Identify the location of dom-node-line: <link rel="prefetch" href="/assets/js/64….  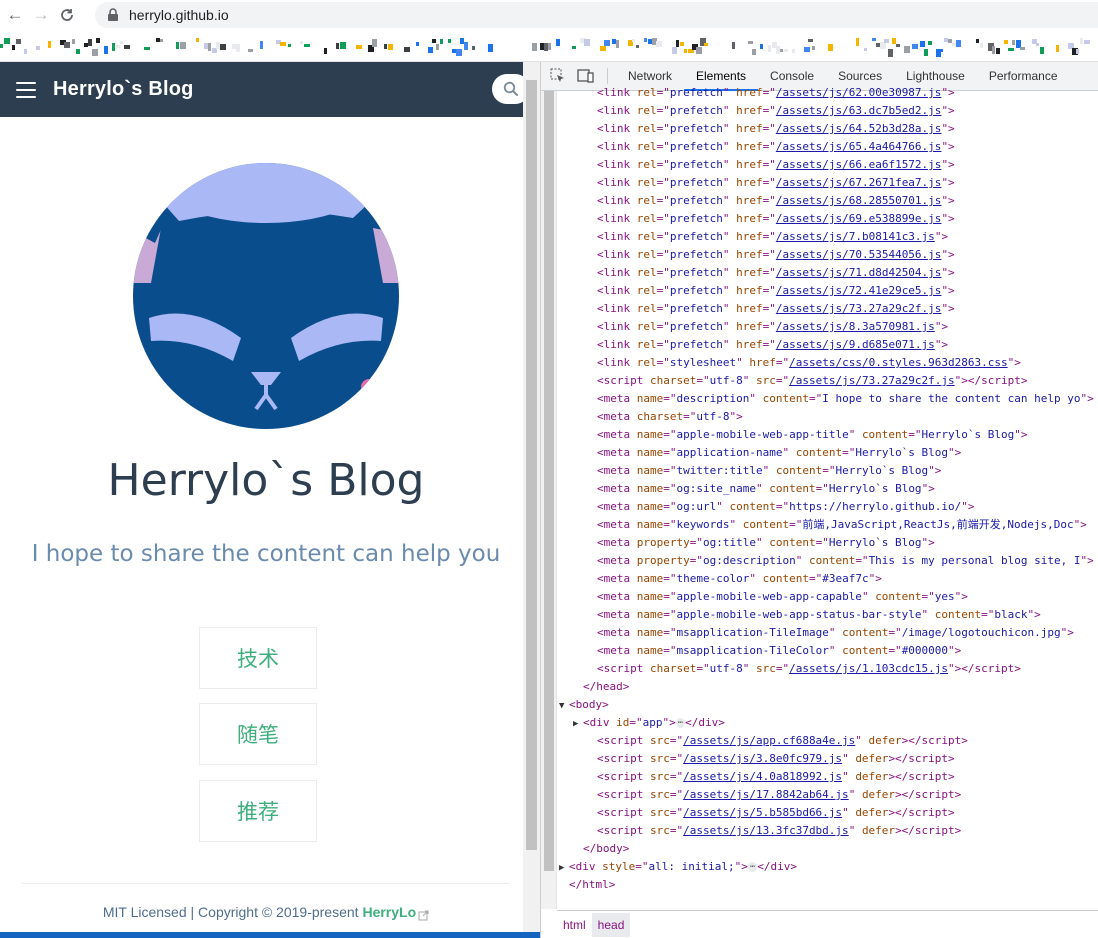
(828, 129).